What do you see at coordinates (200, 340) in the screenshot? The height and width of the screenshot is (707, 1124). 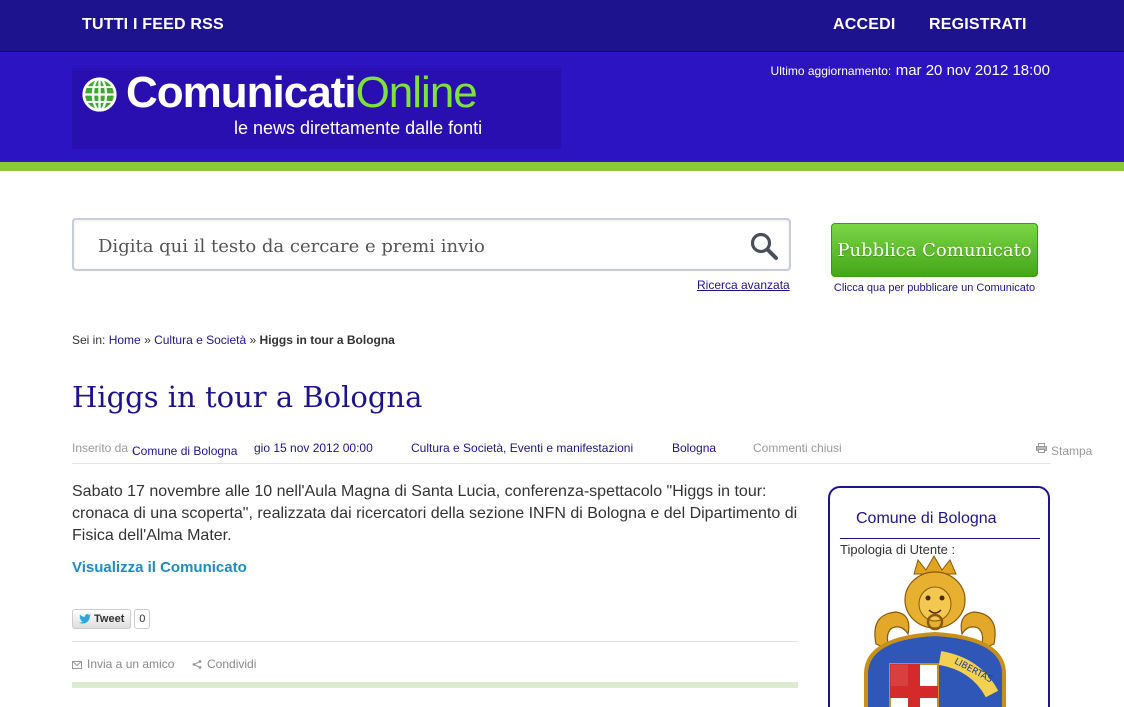 I see `breadcrumb-category-link: Cultura e Società` at bounding box center [200, 340].